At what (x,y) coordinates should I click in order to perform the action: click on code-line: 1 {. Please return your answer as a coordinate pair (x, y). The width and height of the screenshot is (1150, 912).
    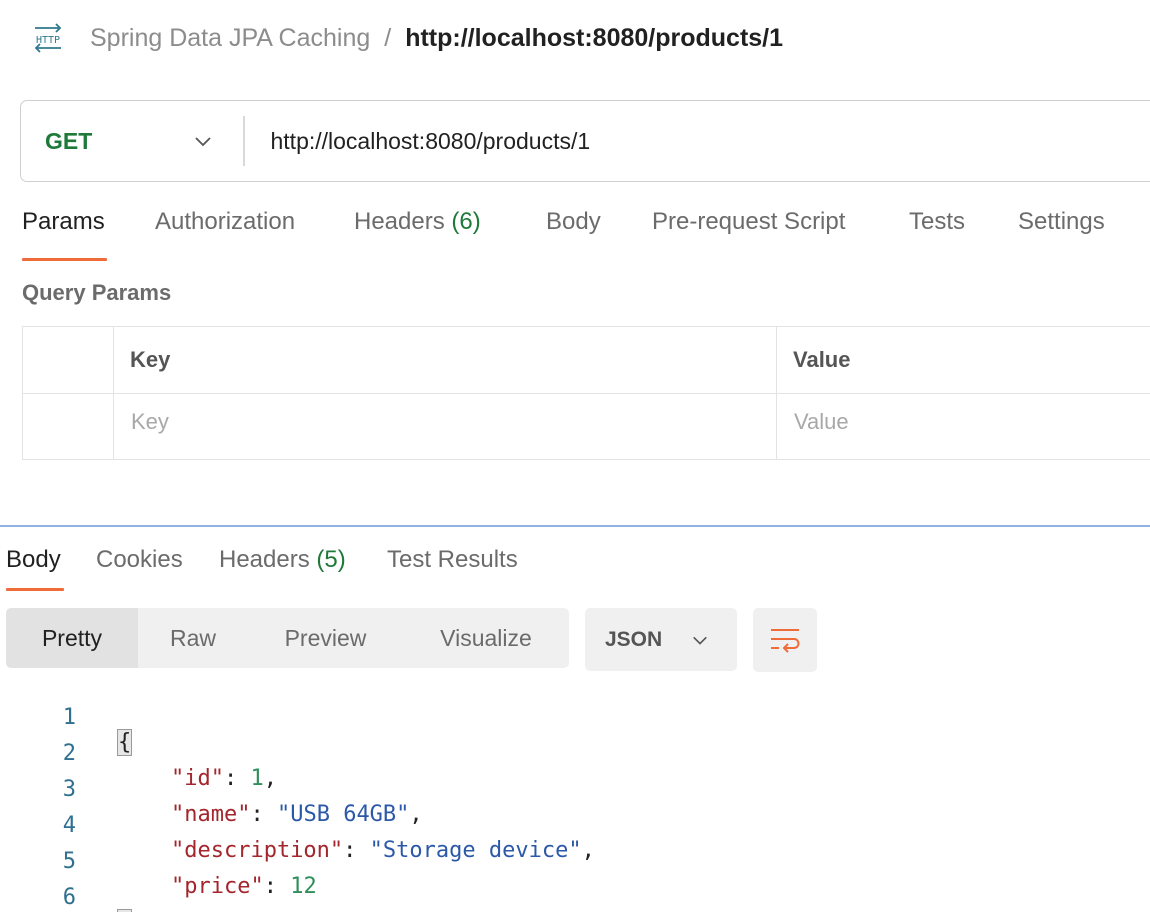
    Looking at the image, I should click on (66, 718).